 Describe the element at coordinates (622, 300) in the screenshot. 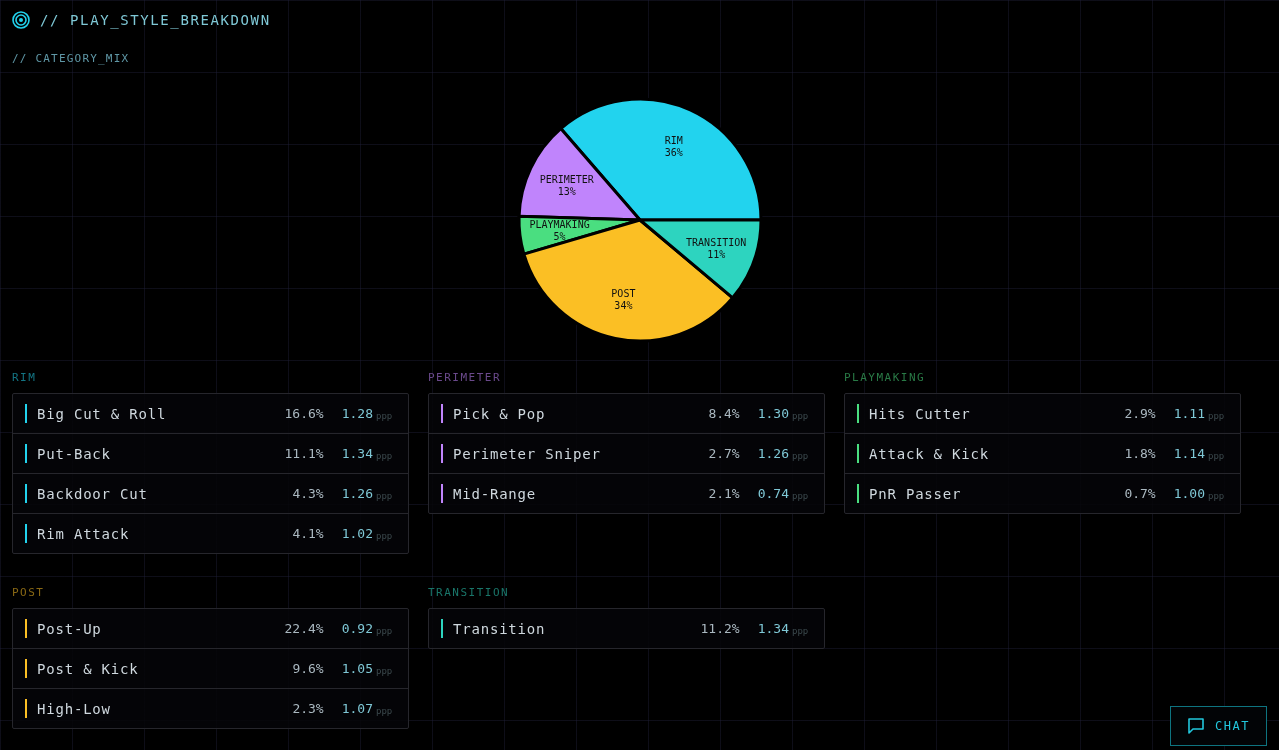

I see `slice-label: POST 34%` at that location.